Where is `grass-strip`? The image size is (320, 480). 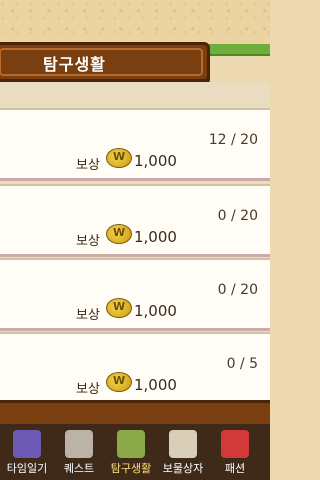 grass-strip is located at coordinates (235, 50).